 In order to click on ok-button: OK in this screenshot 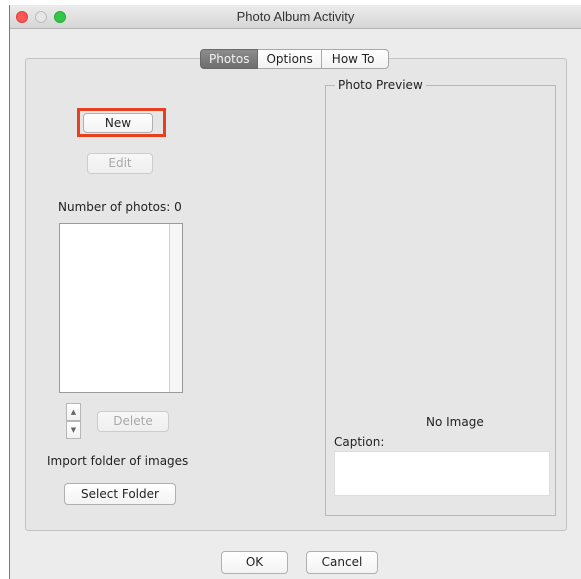, I will do `click(254, 562)`.